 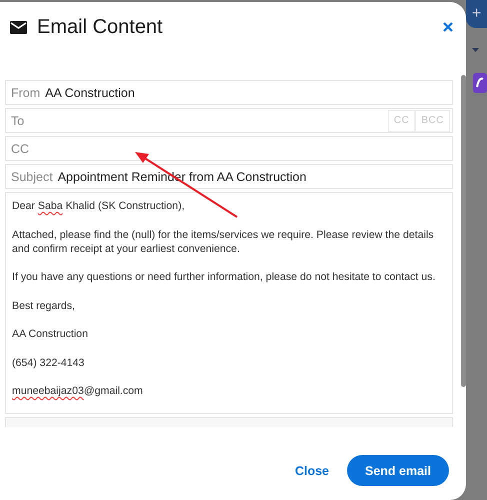 What do you see at coordinates (50, 334) in the screenshot?
I see `body-paragraph: AA Construction` at bounding box center [50, 334].